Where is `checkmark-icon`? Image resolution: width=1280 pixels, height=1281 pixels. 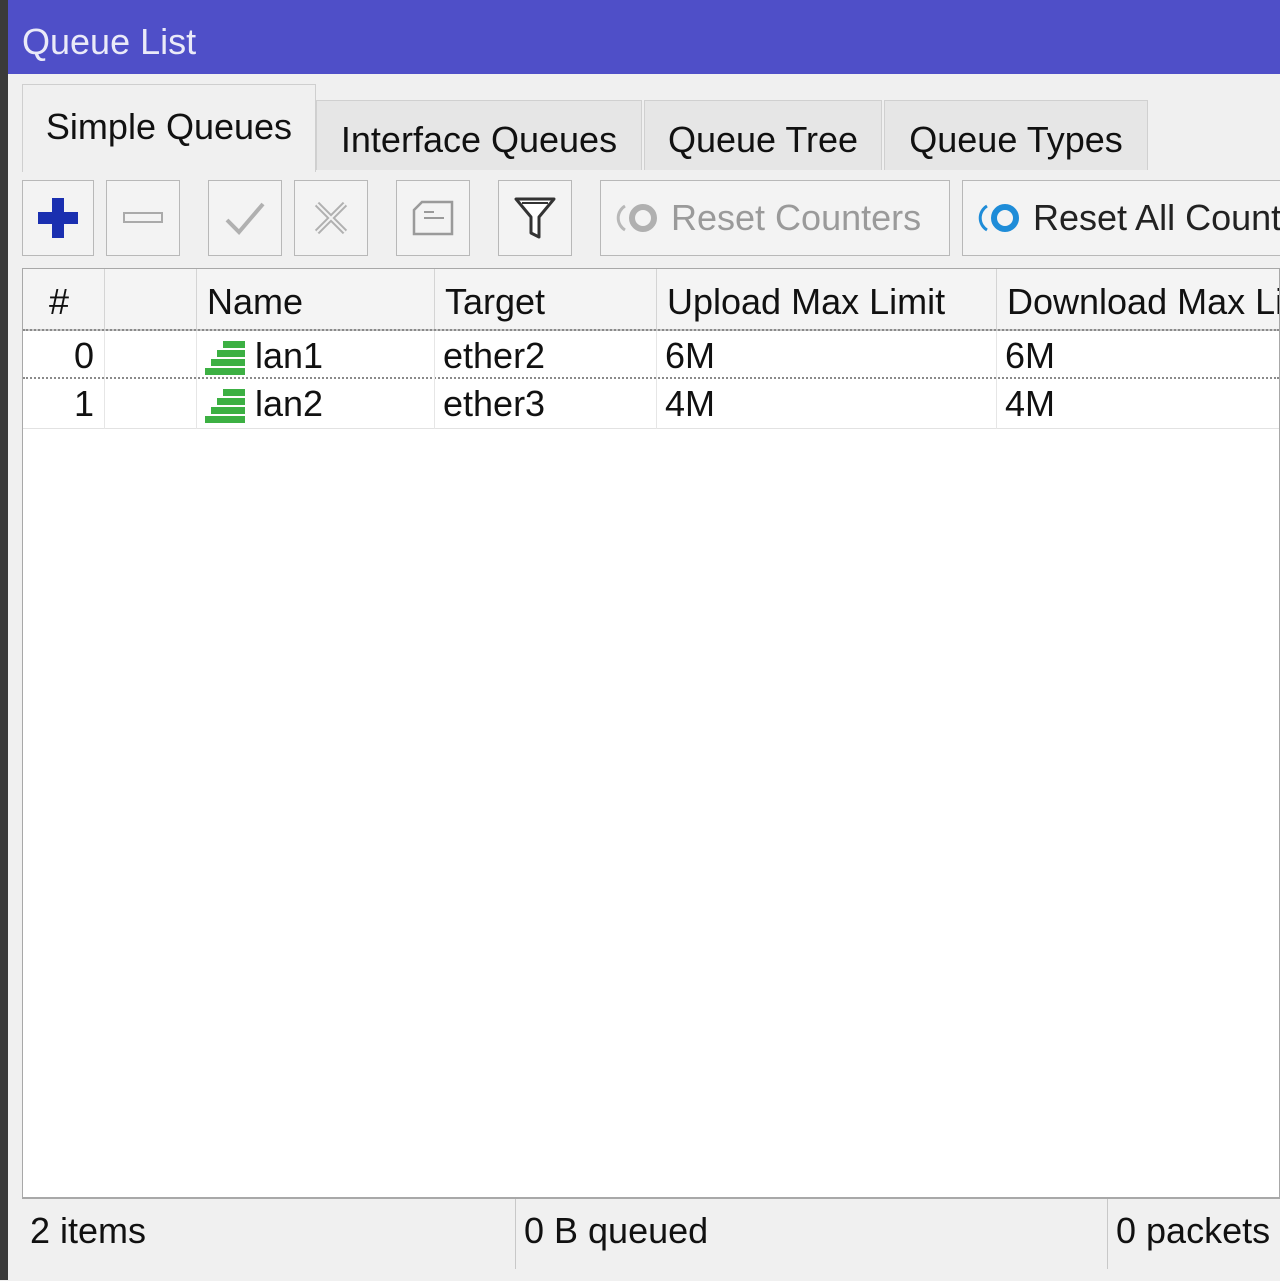 checkmark-icon is located at coordinates (245, 218).